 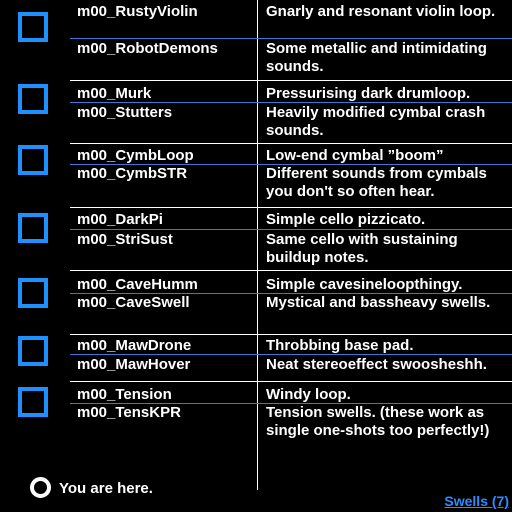 What do you see at coordinates (257, 245) in the screenshot?
I see `column-divider` at bounding box center [257, 245].